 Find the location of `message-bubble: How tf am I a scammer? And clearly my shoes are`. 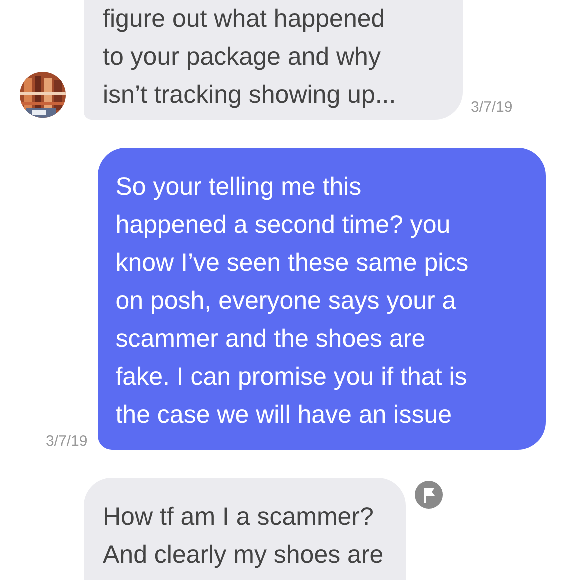

message-bubble: How tf am I a scammer? And clearly my shoes are is located at coordinates (245, 529).